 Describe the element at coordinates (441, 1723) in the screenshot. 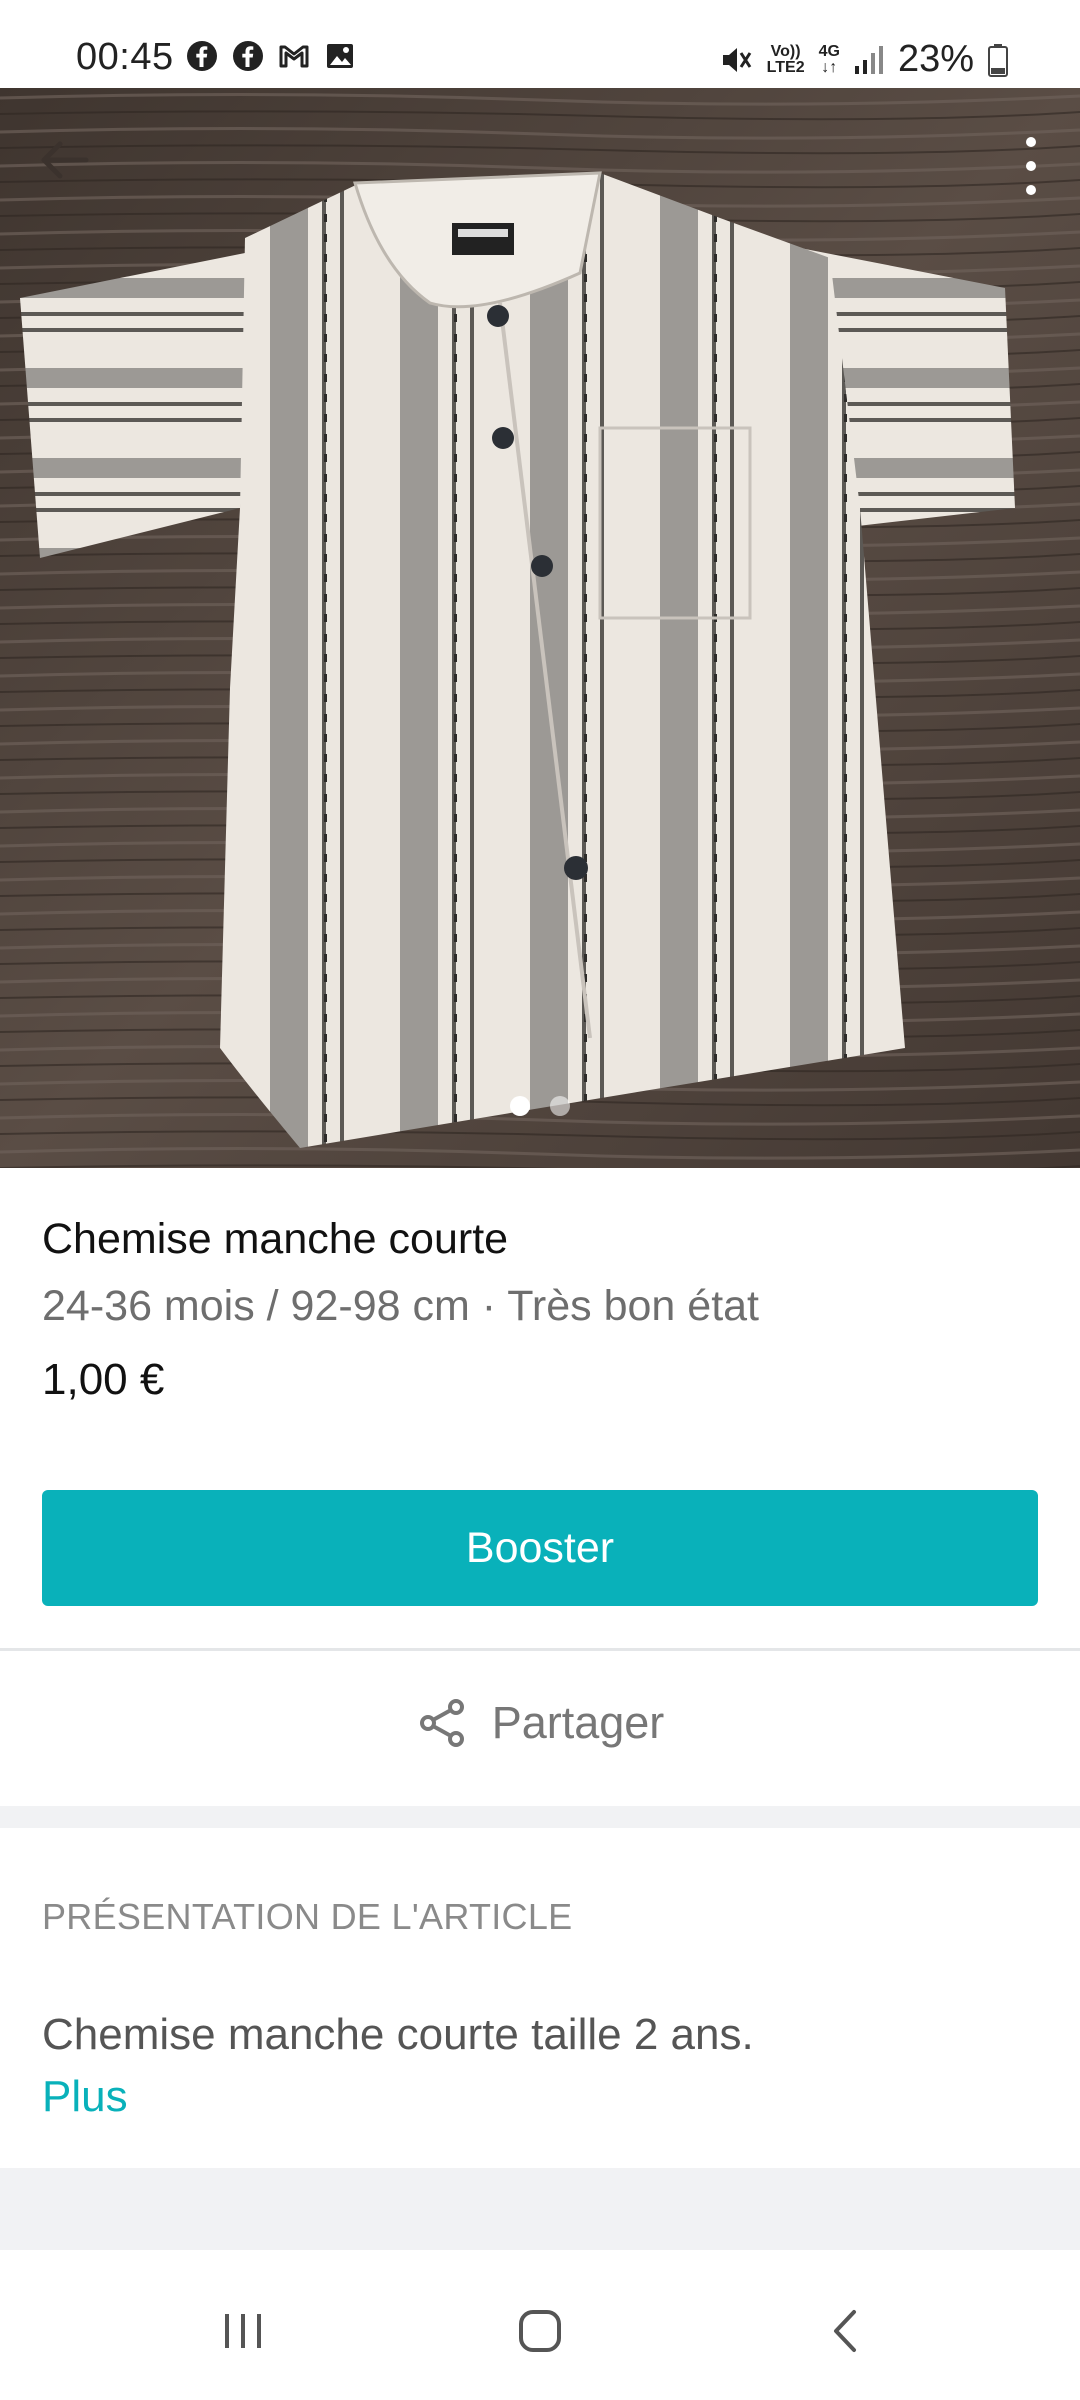

I see `share-icon` at that location.